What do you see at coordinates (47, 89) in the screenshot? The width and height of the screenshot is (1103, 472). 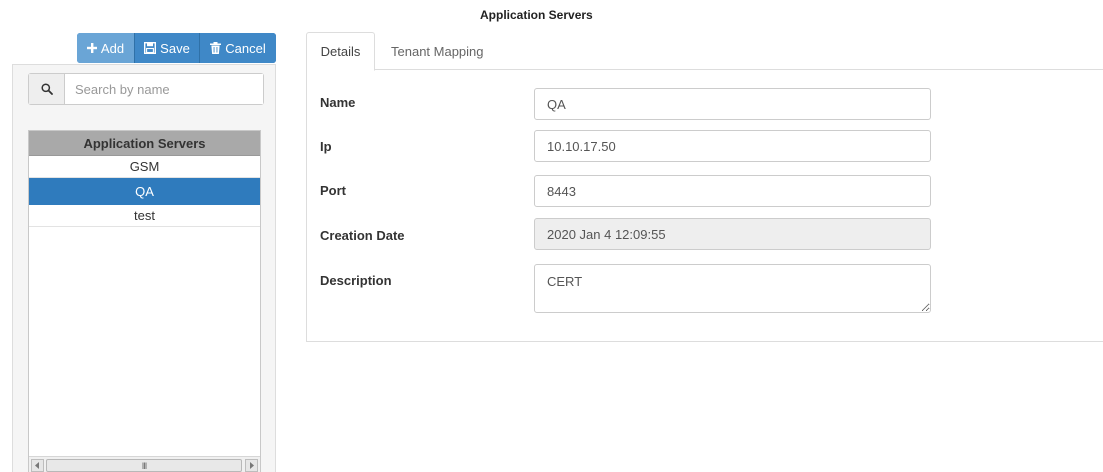 I see `search-icon` at bounding box center [47, 89].